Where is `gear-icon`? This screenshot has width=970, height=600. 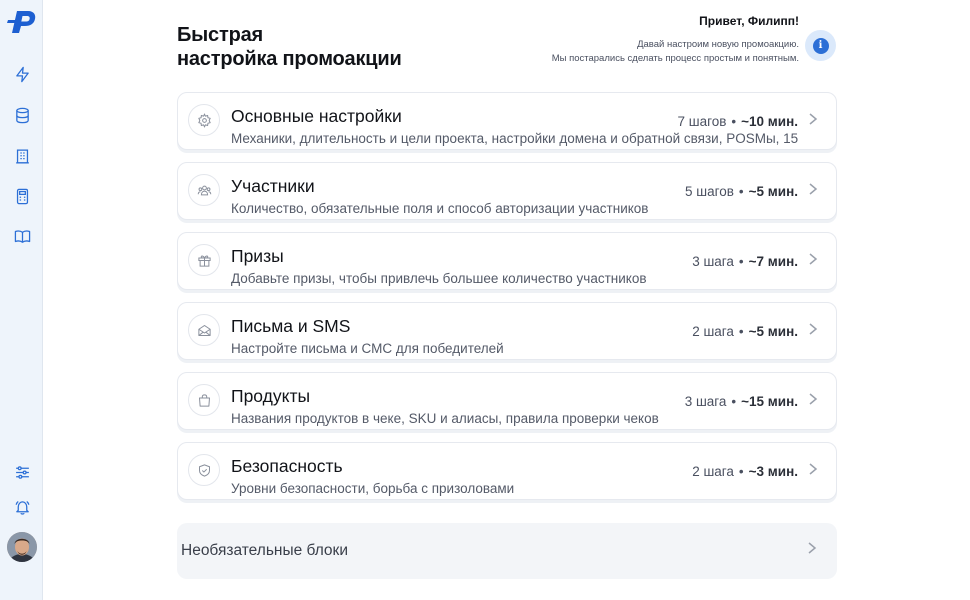 gear-icon is located at coordinates (204, 120).